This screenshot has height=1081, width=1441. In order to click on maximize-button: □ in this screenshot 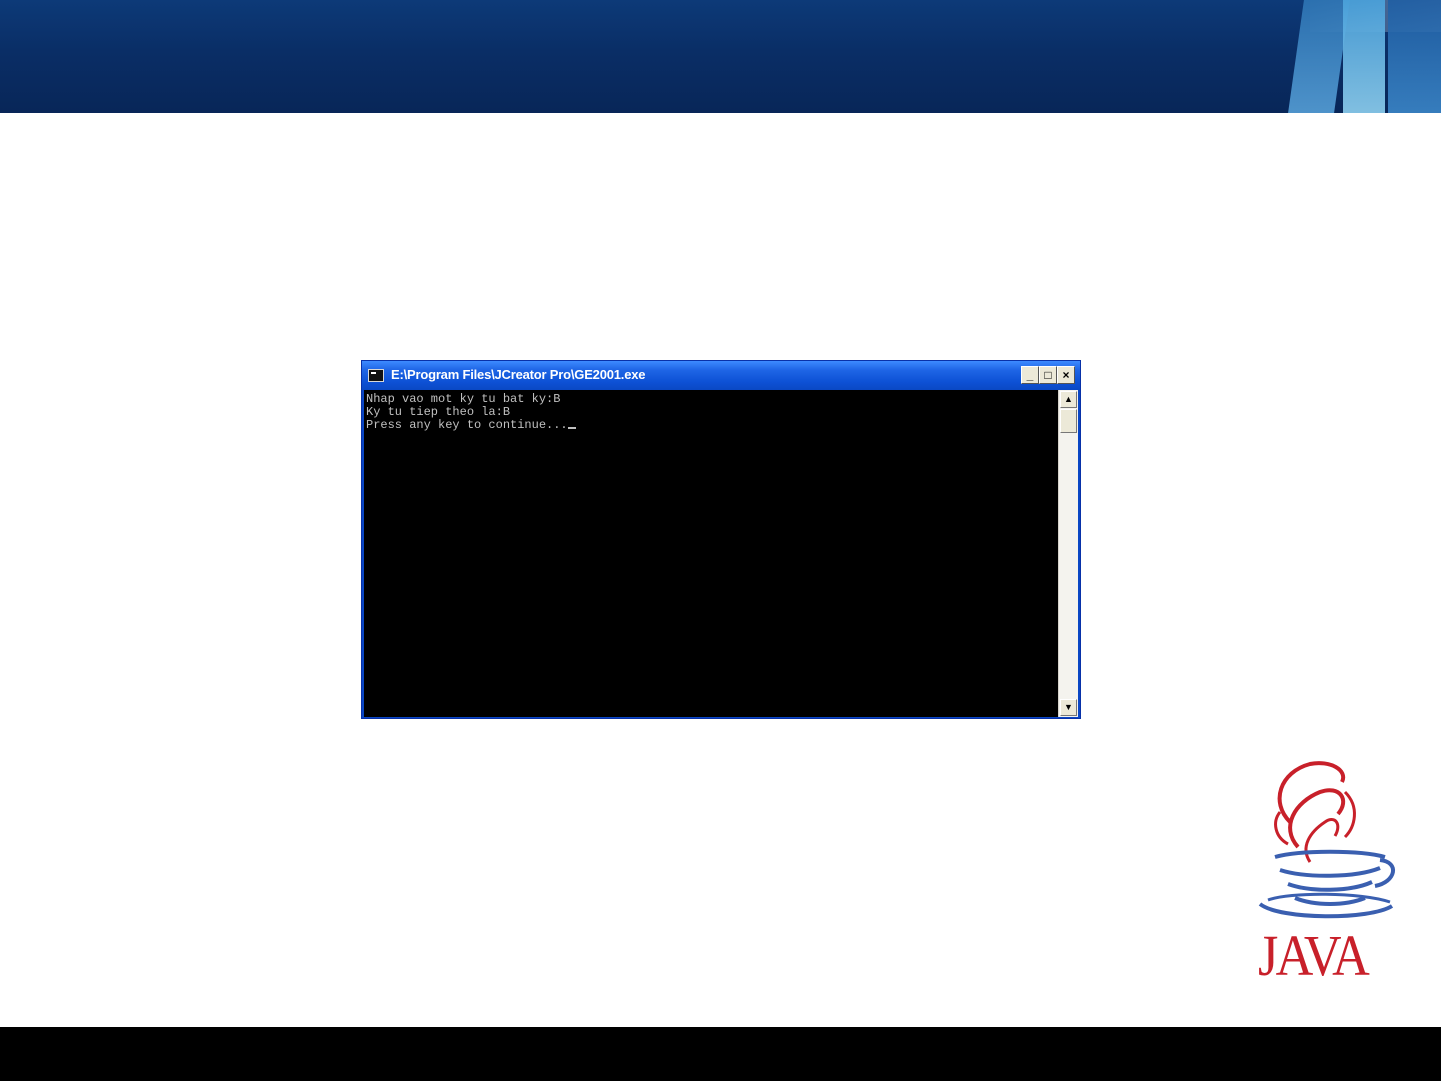, I will do `click(1048, 375)`.